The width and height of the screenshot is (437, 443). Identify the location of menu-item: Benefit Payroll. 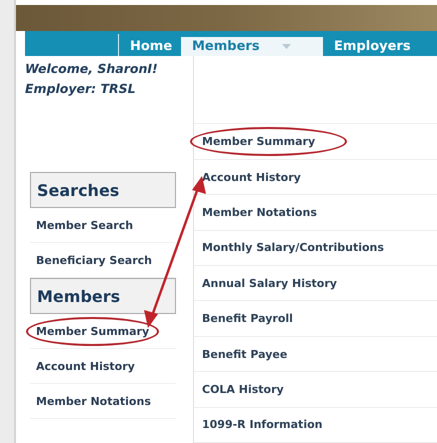
(247, 319).